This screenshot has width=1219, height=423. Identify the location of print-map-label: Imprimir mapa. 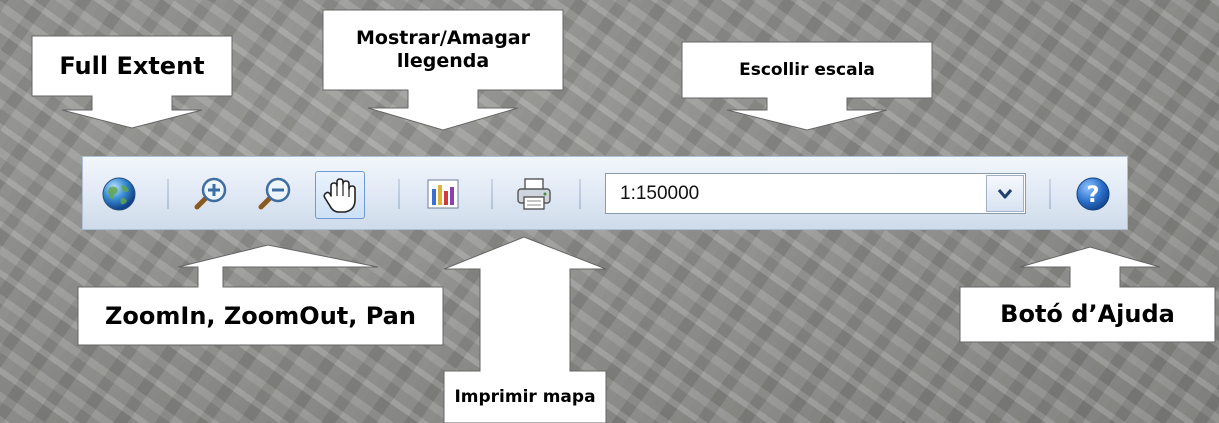
(525, 396).